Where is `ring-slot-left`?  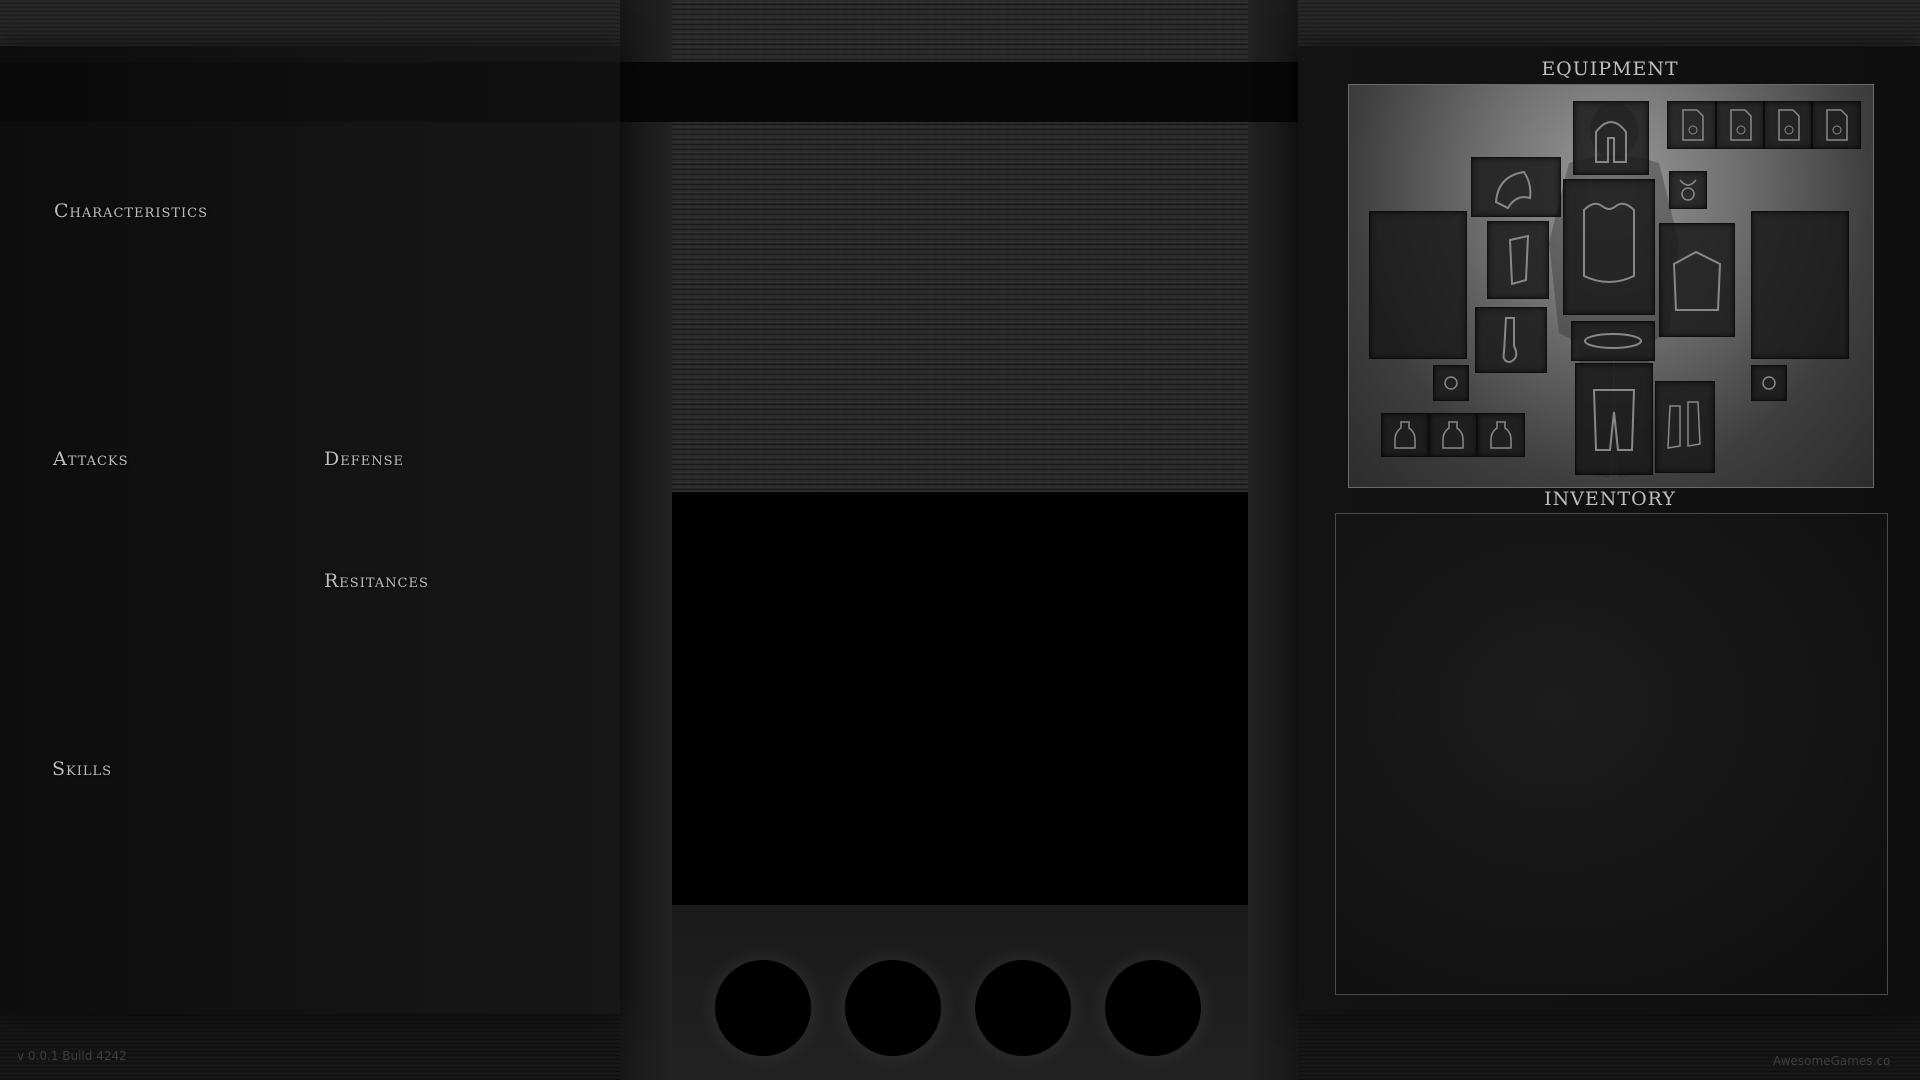 ring-slot-left is located at coordinates (1451, 383).